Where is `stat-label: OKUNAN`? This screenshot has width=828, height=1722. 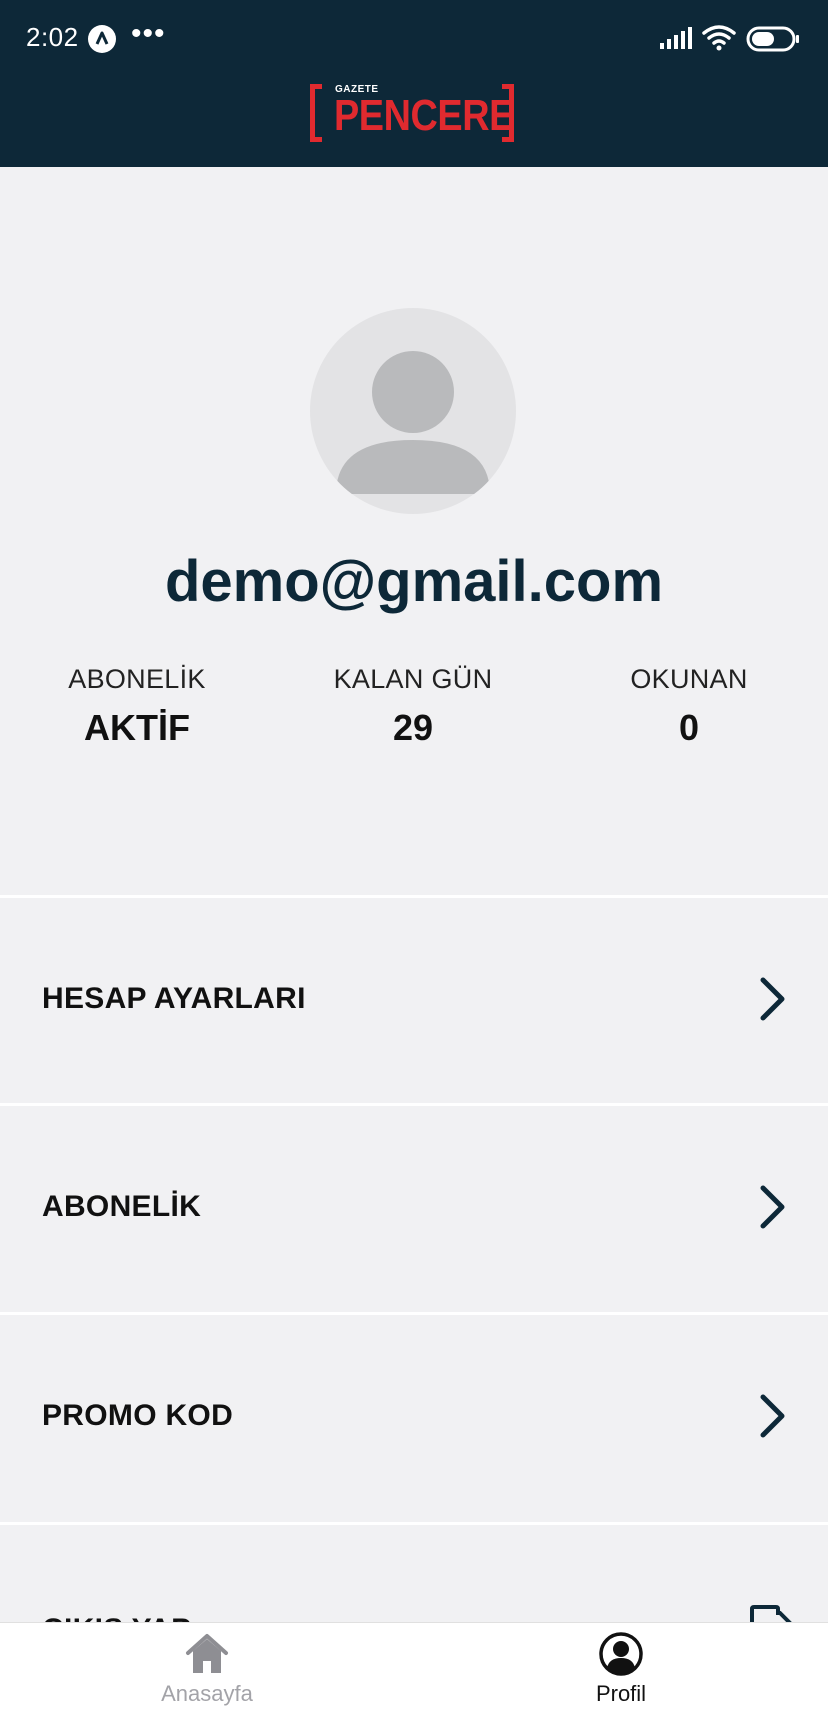 stat-label: OKUNAN is located at coordinates (689, 679).